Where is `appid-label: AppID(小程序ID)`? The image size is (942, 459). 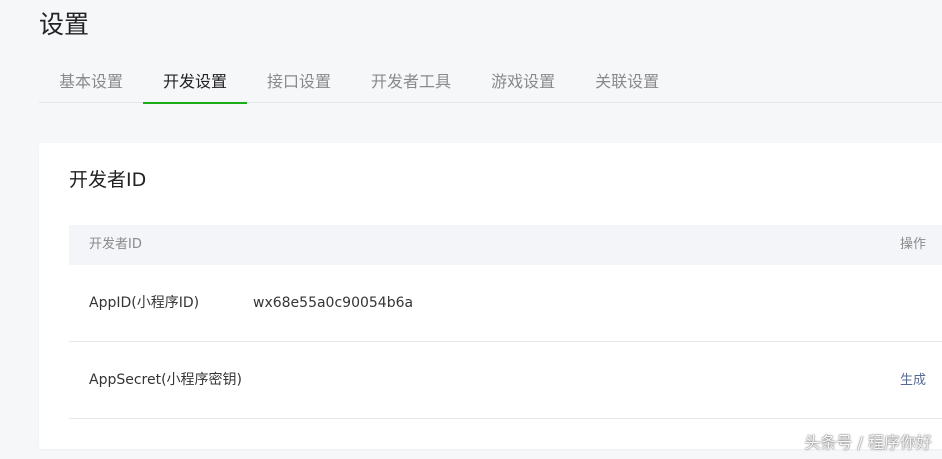 appid-label: AppID(小程序ID) is located at coordinates (144, 303).